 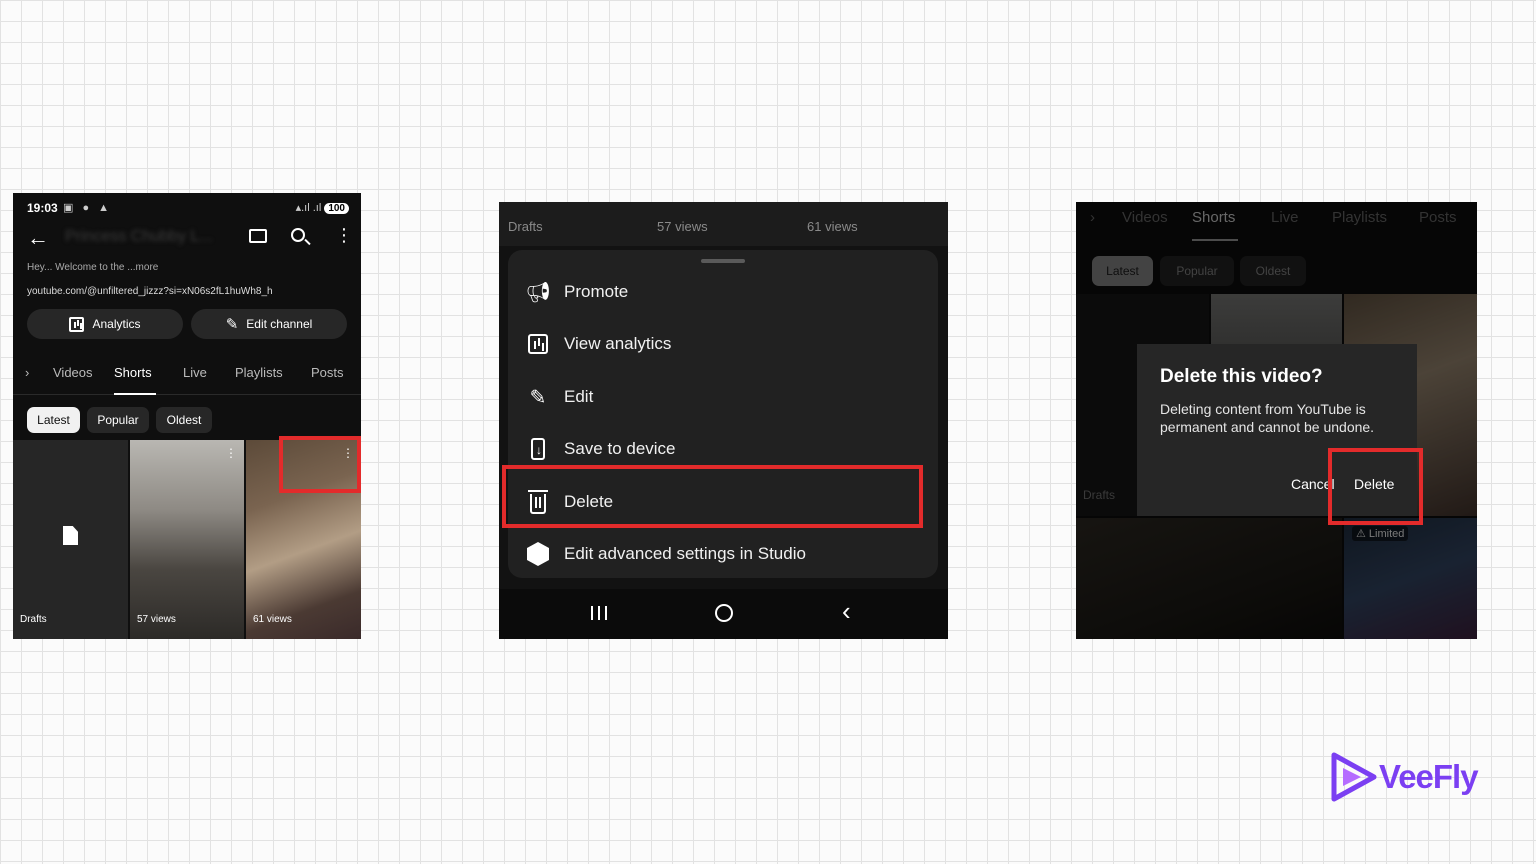 I want to click on analytics-button: Analytics, so click(x=105, y=324).